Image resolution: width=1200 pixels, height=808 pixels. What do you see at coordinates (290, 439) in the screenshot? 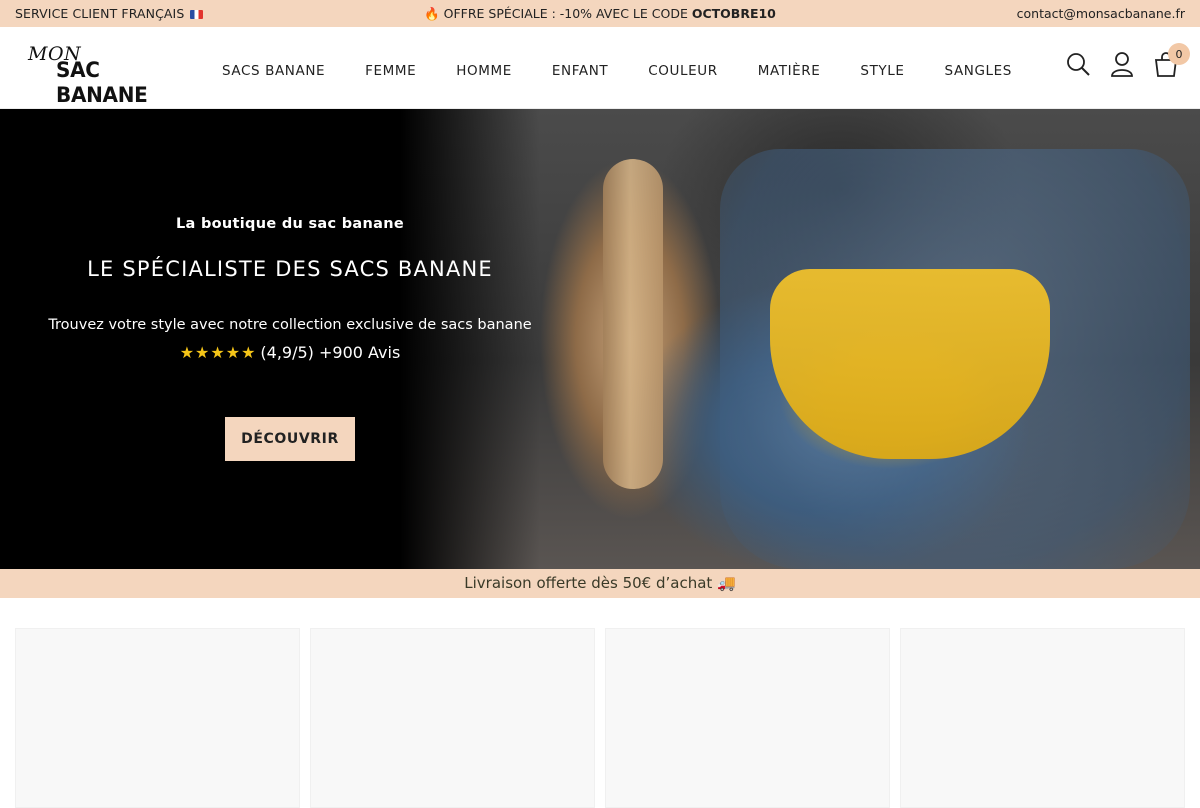
I see `discover-button: DÉCOUVRIR` at bounding box center [290, 439].